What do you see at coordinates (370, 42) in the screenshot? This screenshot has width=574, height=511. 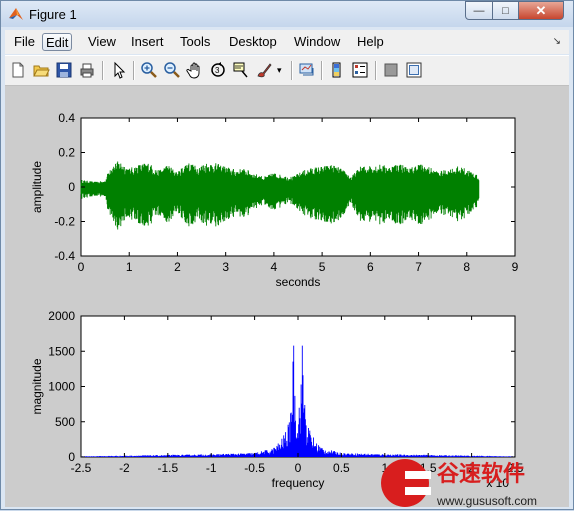 I see `menu-help: Help` at bounding box center [370, 42].